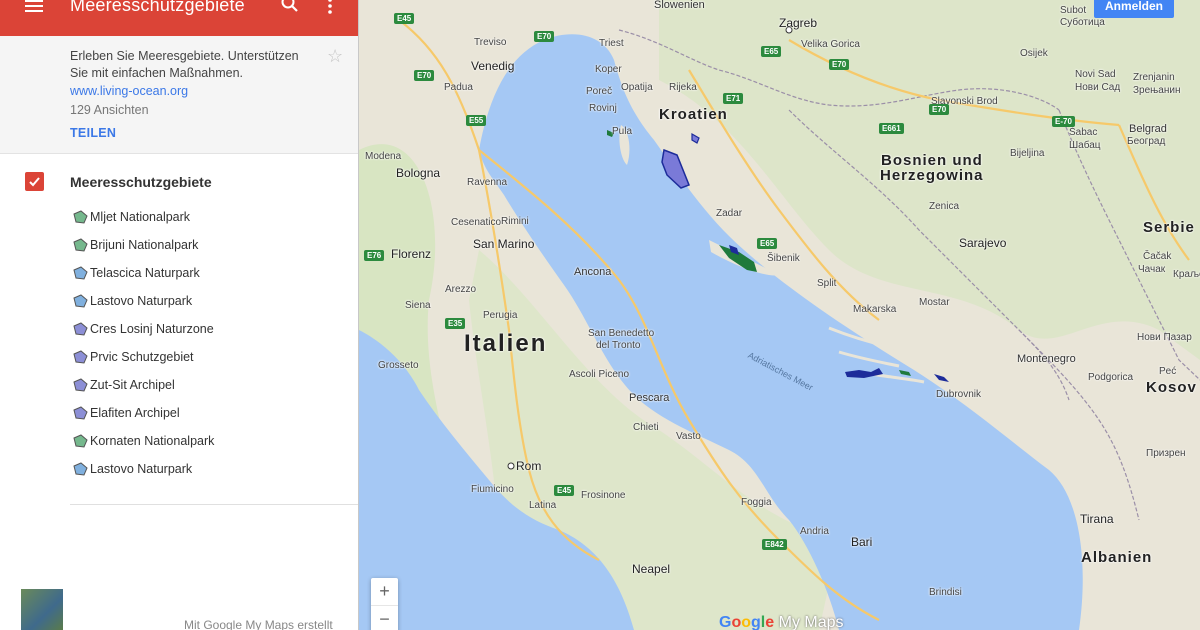 The width and height of the screenshot is (1200, 630). I want to click on label-frosinone: Frosinone, so click(603, 495).